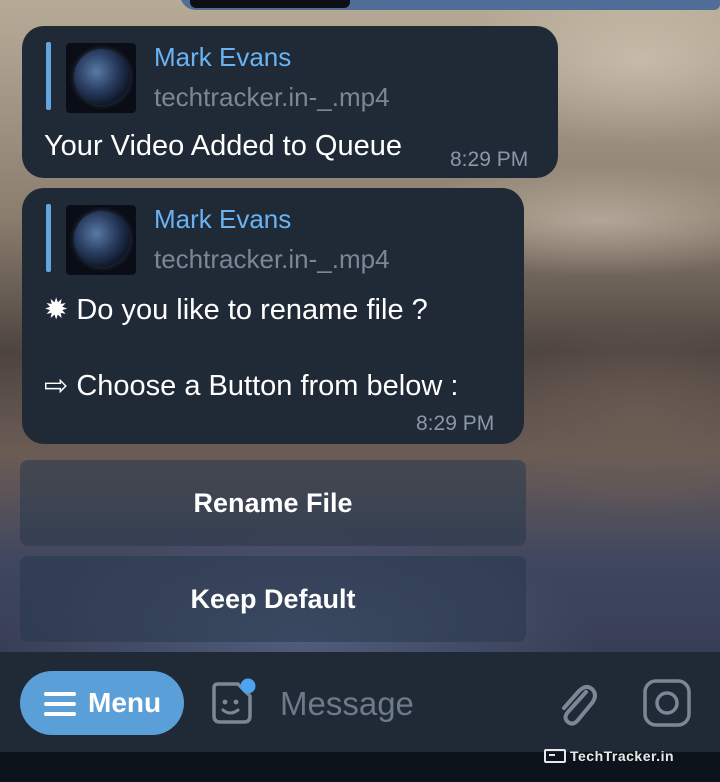 This screenshot has height=782, width=720. I want to click on previous-message-edge, so click(450, 5).